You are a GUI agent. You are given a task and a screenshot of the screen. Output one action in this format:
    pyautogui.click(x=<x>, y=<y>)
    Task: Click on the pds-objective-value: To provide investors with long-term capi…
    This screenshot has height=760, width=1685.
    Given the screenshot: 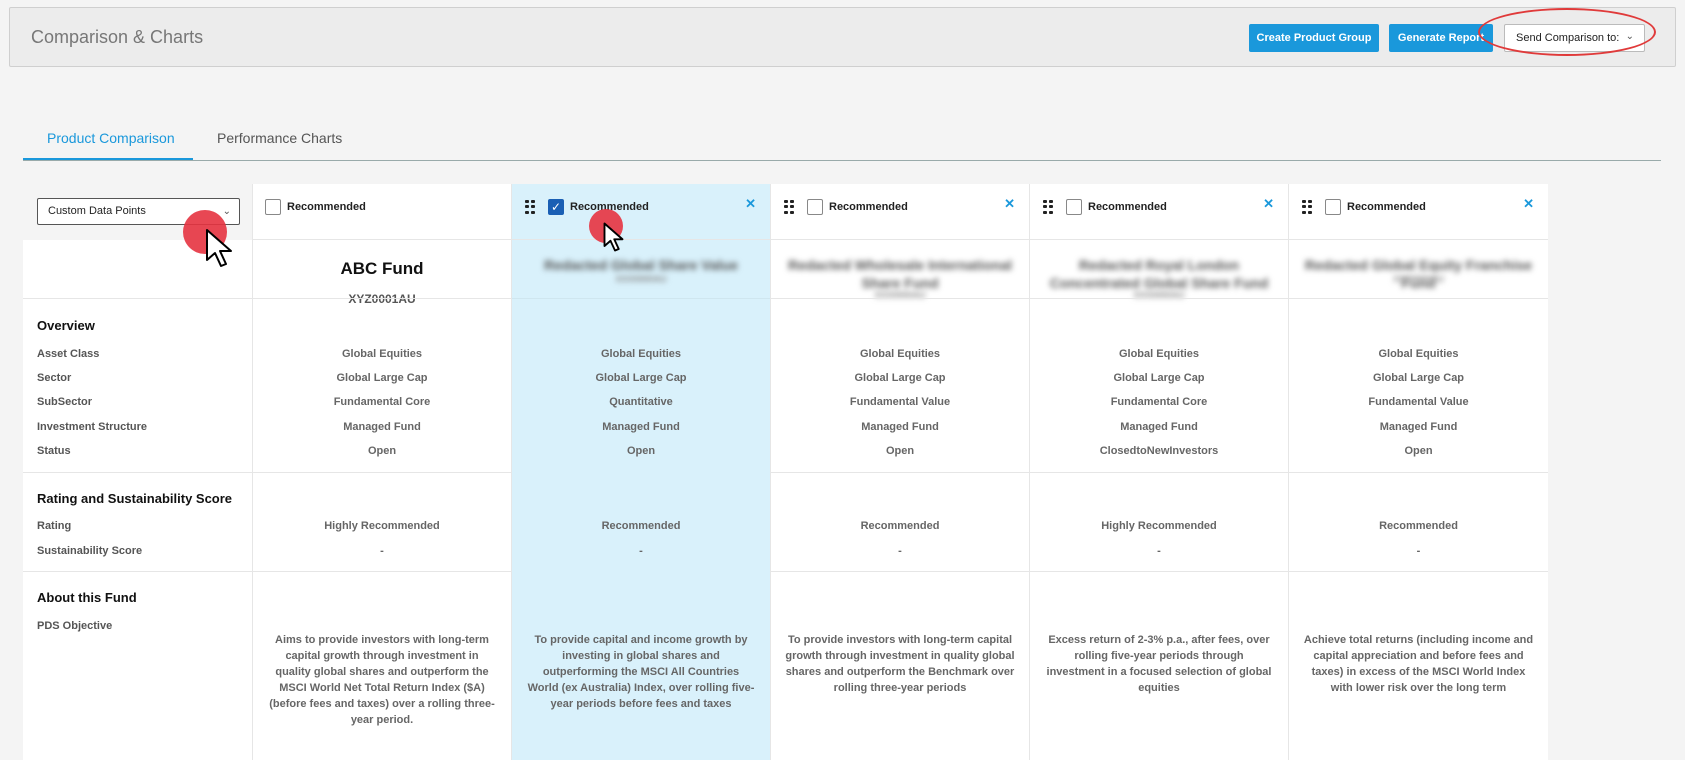 What is the action you would take?
    pyautogui.click(x=900, y=664)
    